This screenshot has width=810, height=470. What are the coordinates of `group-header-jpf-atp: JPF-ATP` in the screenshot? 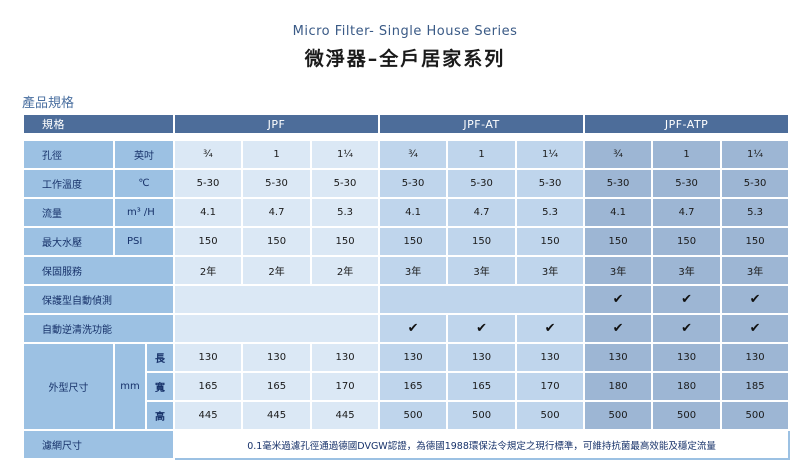 It's located at (687, 124).